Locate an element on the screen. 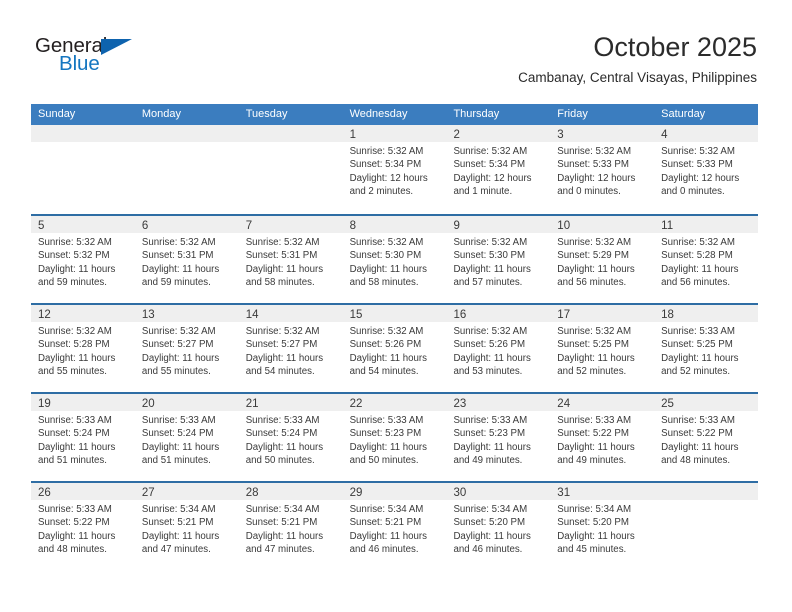 Image resolution: width=792 pixels, height=612 pixels. day-number: 17 is located at coordinates (564, 315).